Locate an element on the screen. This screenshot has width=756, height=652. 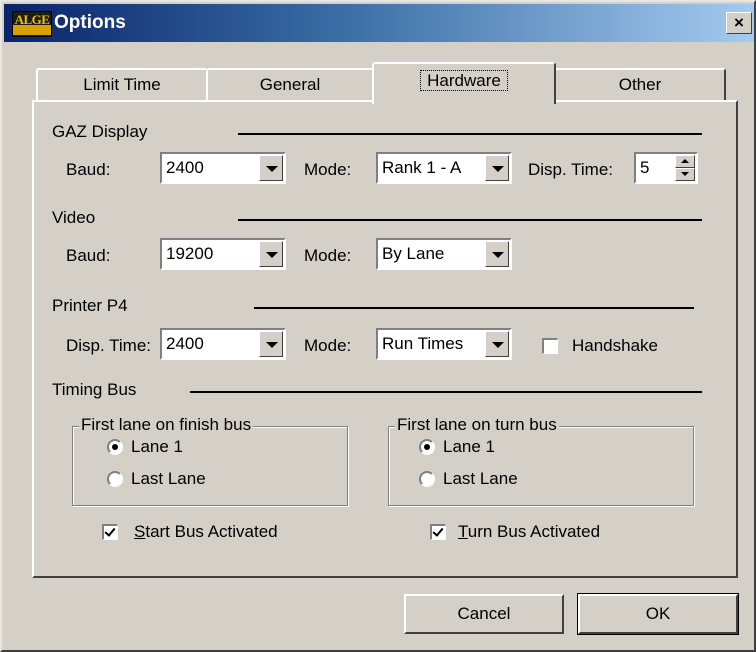
tab-general: General is located at coordinates (290, 85).